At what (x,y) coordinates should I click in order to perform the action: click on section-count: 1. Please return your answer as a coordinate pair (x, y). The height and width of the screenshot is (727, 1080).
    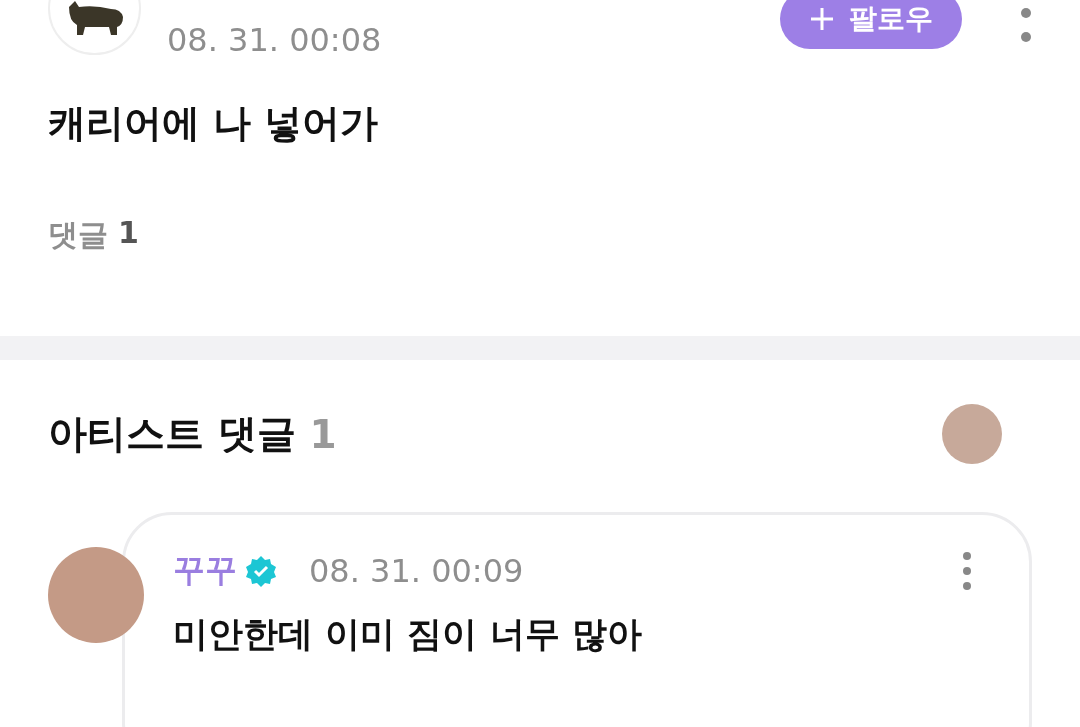
    Looking at the image, I should click on (323, 434).